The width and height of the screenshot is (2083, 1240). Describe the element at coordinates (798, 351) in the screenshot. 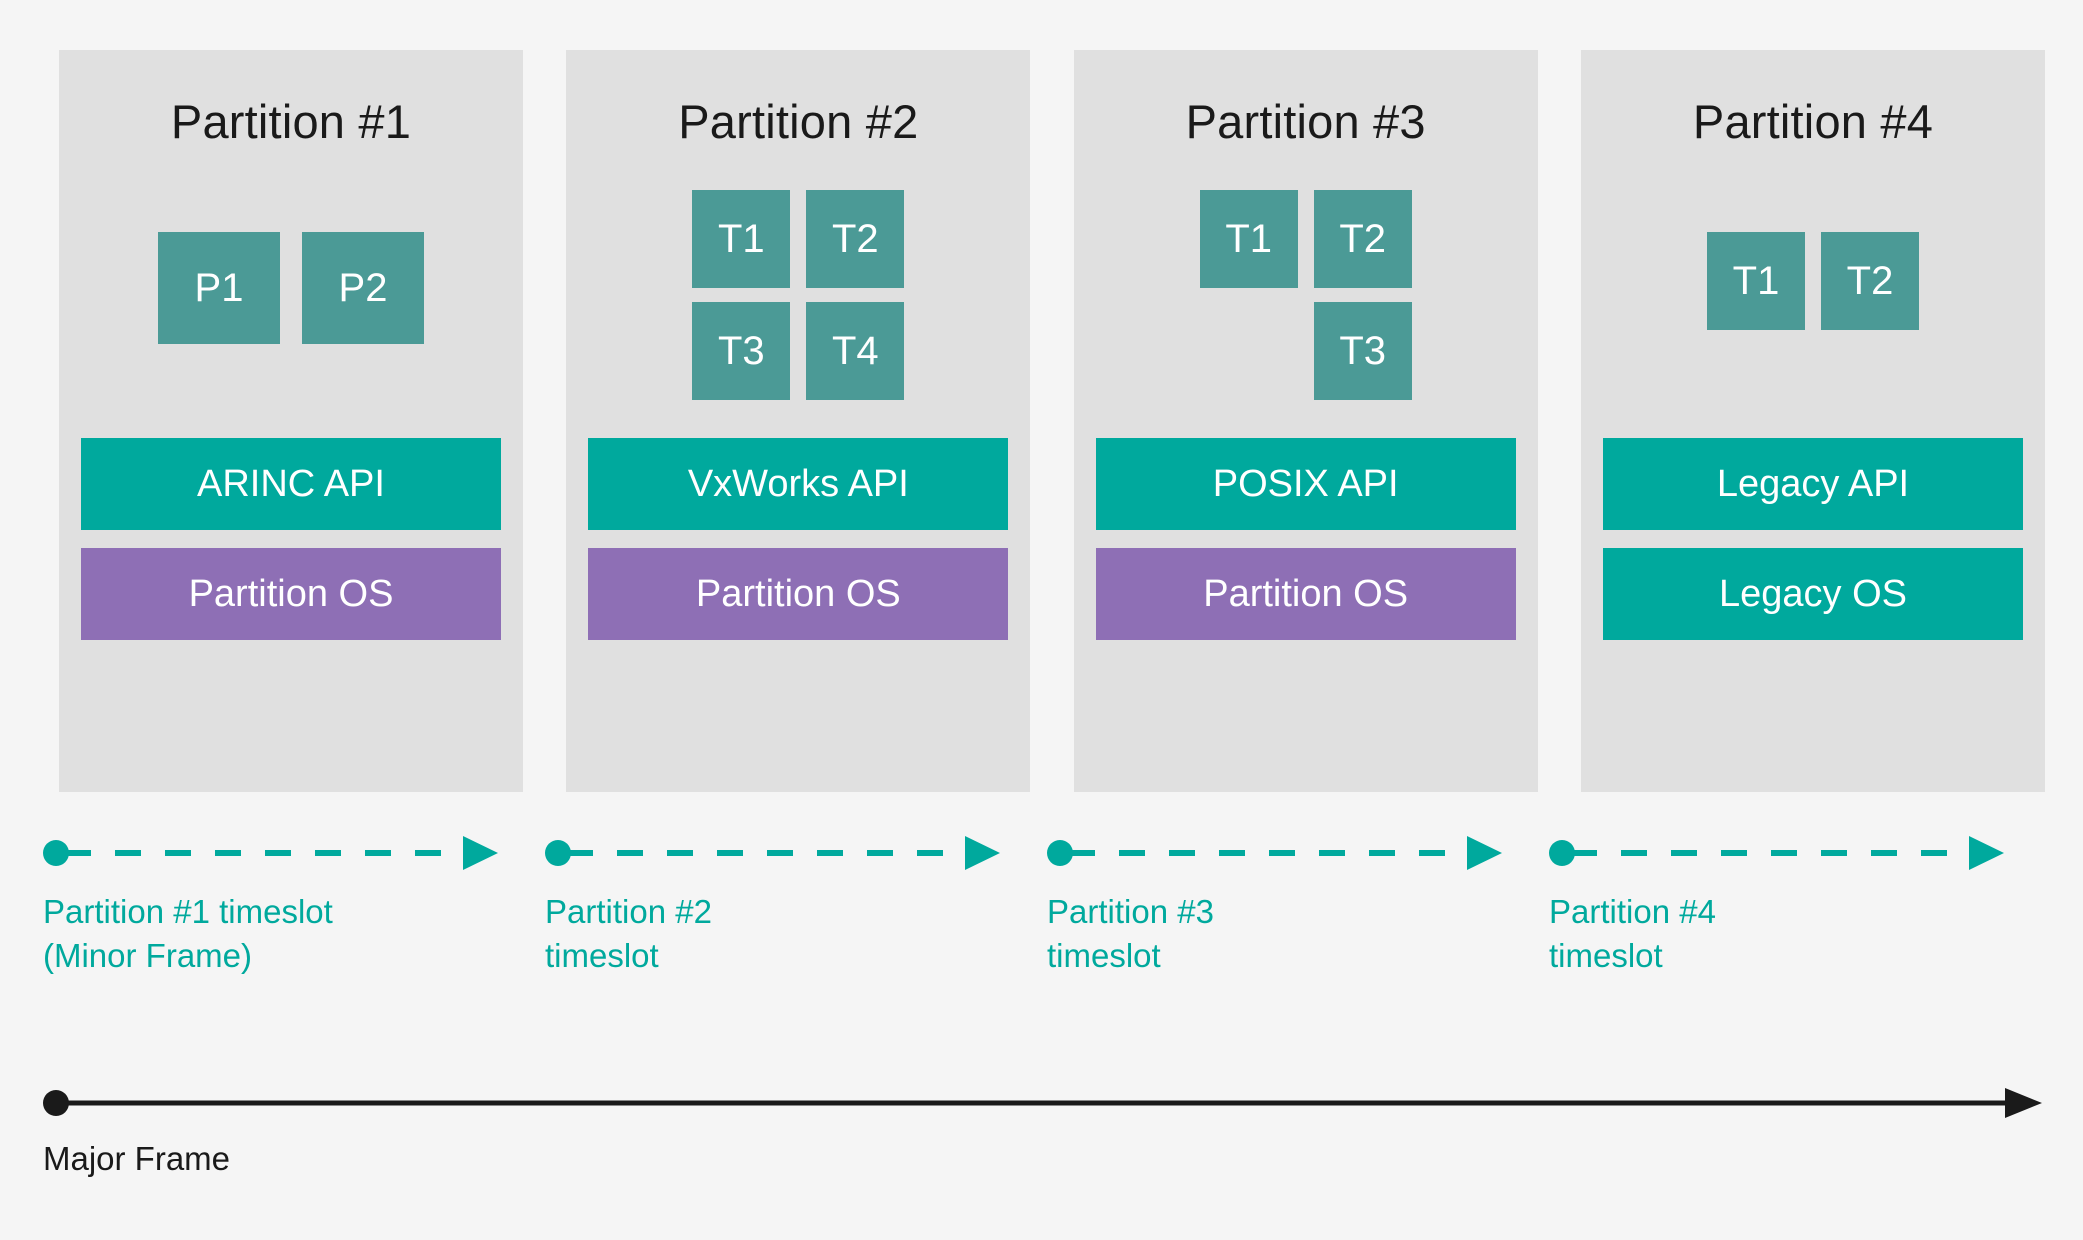

I see `task-row: T3 T4` at that location.